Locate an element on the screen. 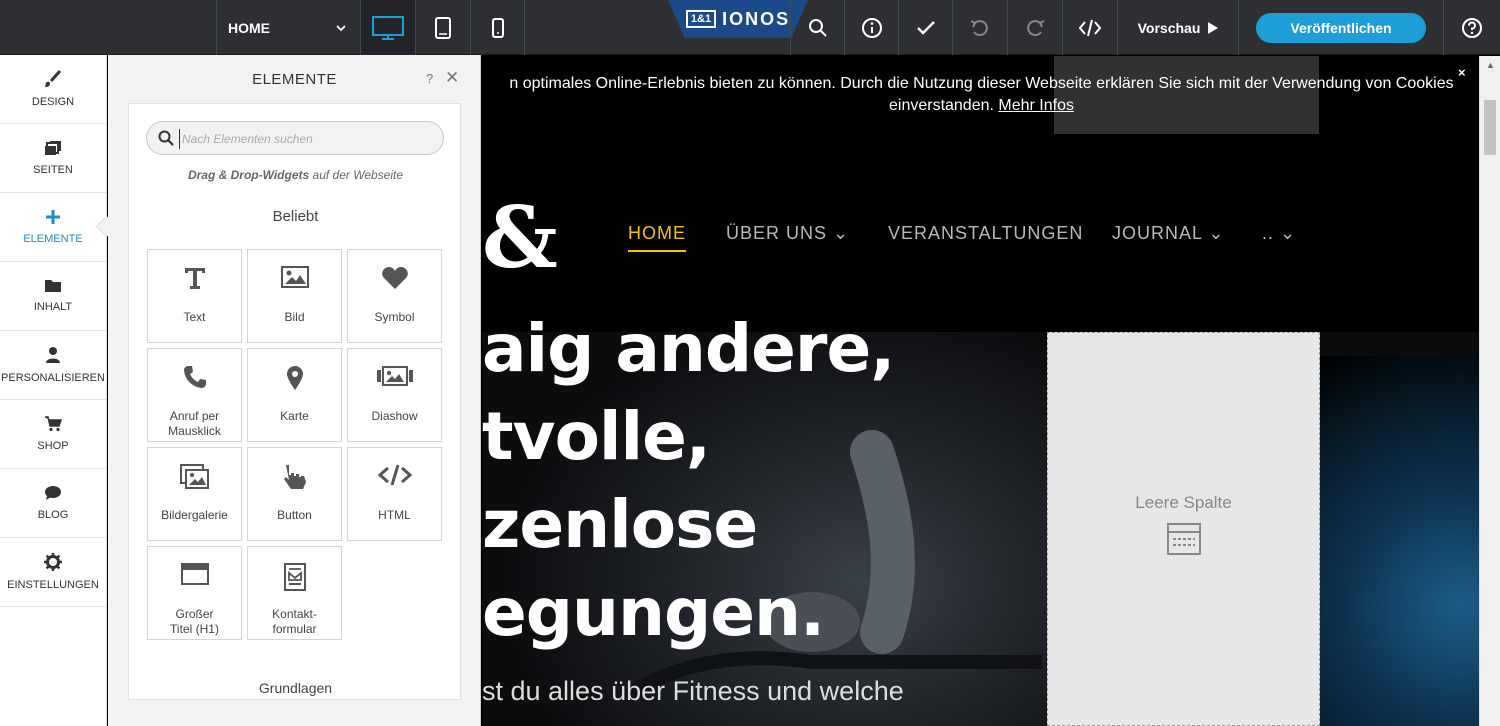  image-icon is located at coordinates (294, 277).